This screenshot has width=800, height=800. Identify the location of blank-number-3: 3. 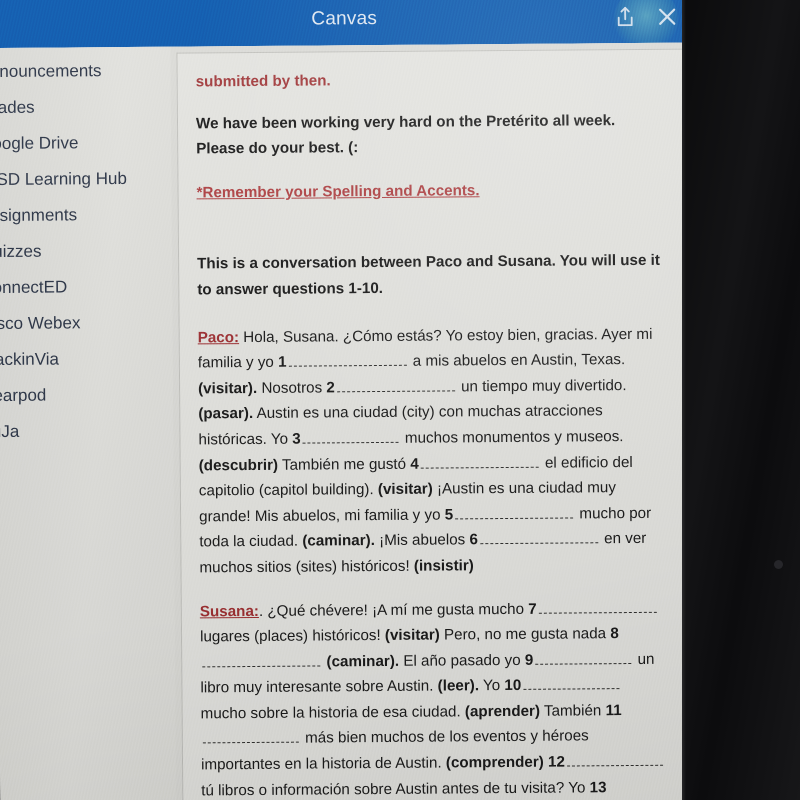
(296, 439).